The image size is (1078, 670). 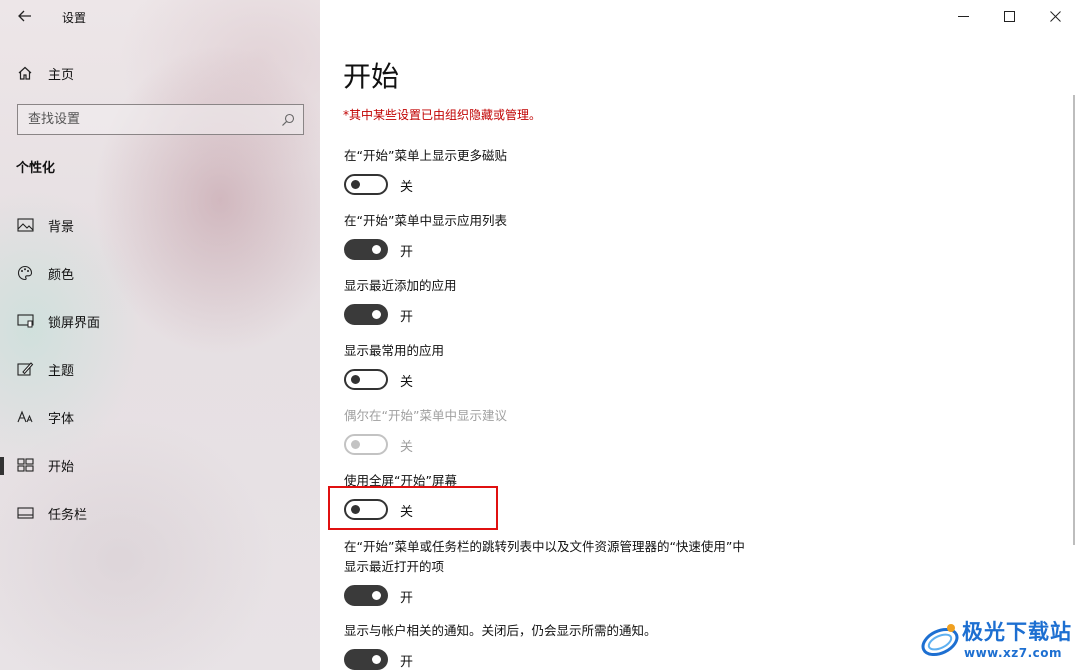 What do you see at coordinates (413, 508) in the screenshot?
I see `highlight-box` at bounding box center [413, 508].